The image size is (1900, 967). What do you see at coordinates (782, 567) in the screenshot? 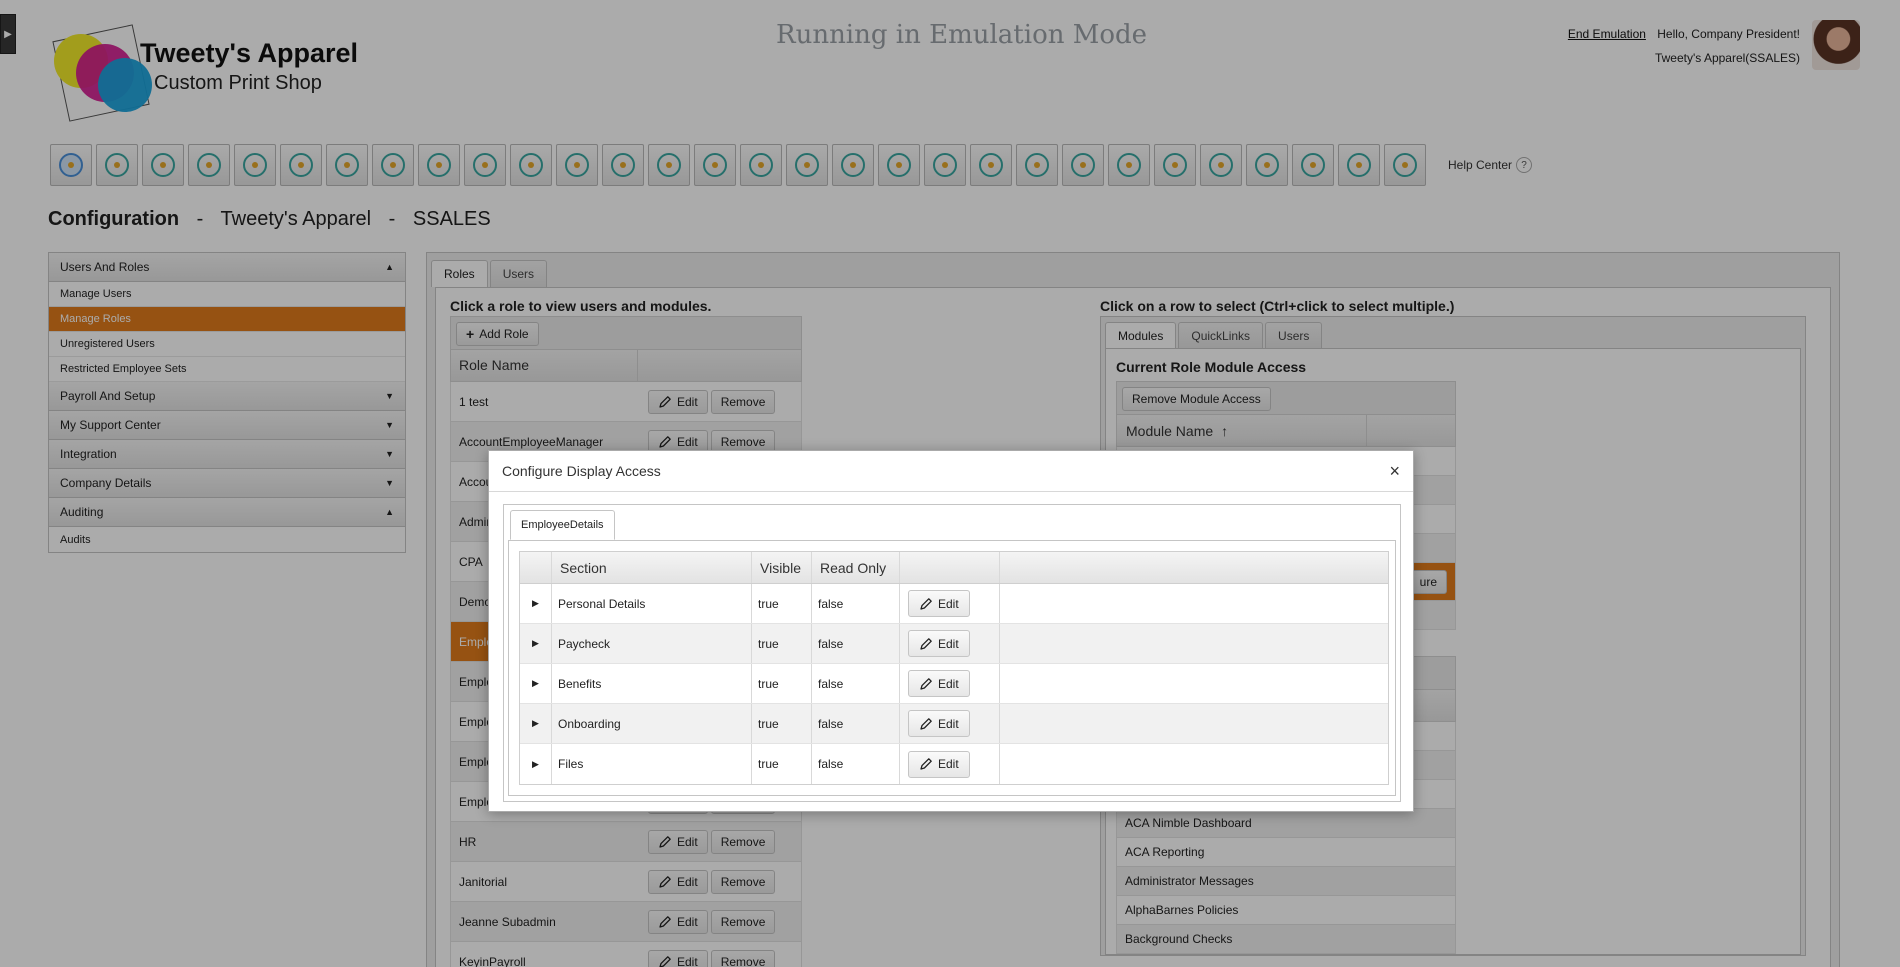
I see `visible-header: Visible` at bounding box center [782, 567].